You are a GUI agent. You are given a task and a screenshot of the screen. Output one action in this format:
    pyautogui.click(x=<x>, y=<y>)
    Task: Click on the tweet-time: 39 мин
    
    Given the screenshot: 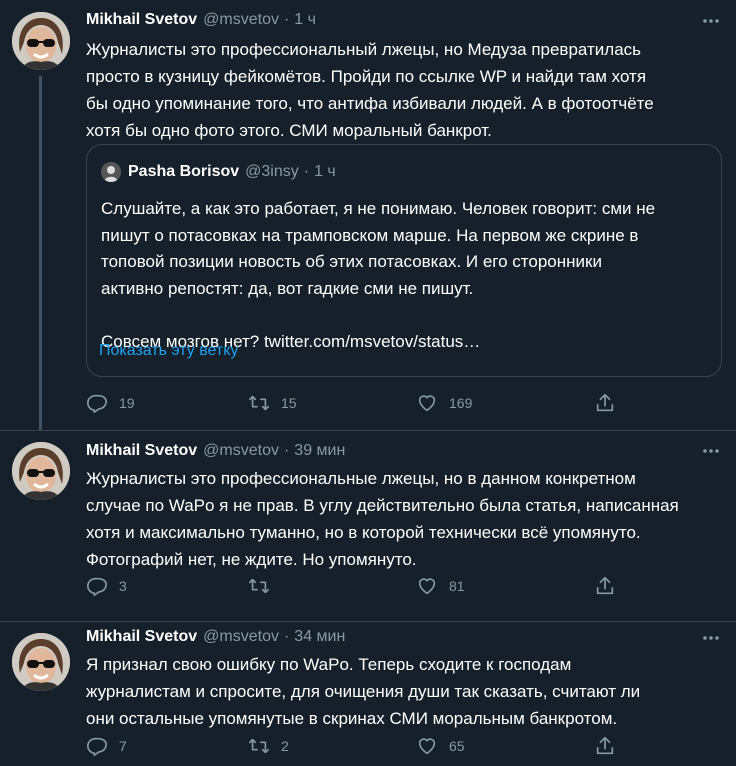 What is the action you would take?
    pyautogui.click(x=319, y=451)
    